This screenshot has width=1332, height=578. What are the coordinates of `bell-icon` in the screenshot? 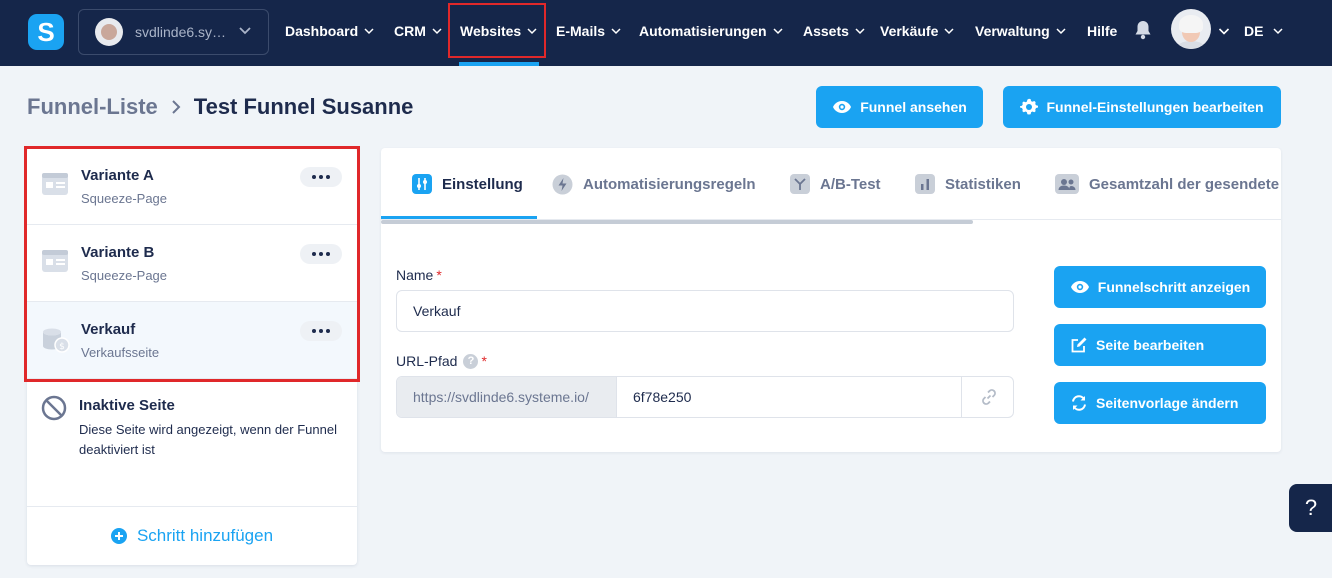 It's located at (1143, 32).